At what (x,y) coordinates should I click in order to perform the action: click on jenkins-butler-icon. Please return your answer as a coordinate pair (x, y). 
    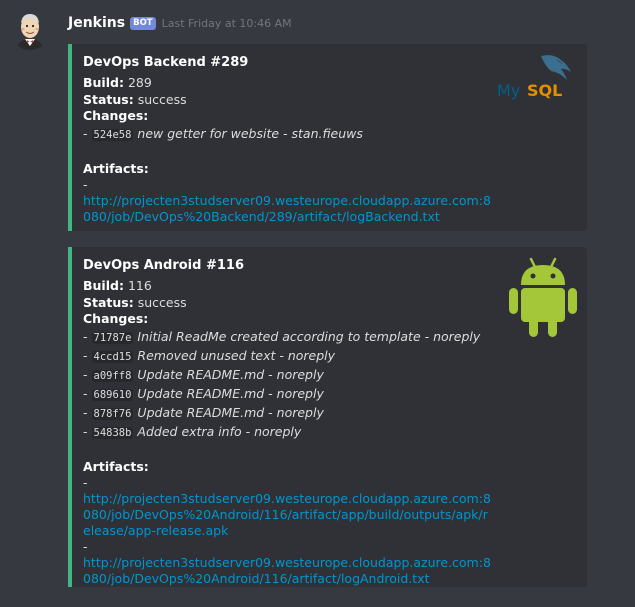
    Looking at the image, I should click on (30, 30).